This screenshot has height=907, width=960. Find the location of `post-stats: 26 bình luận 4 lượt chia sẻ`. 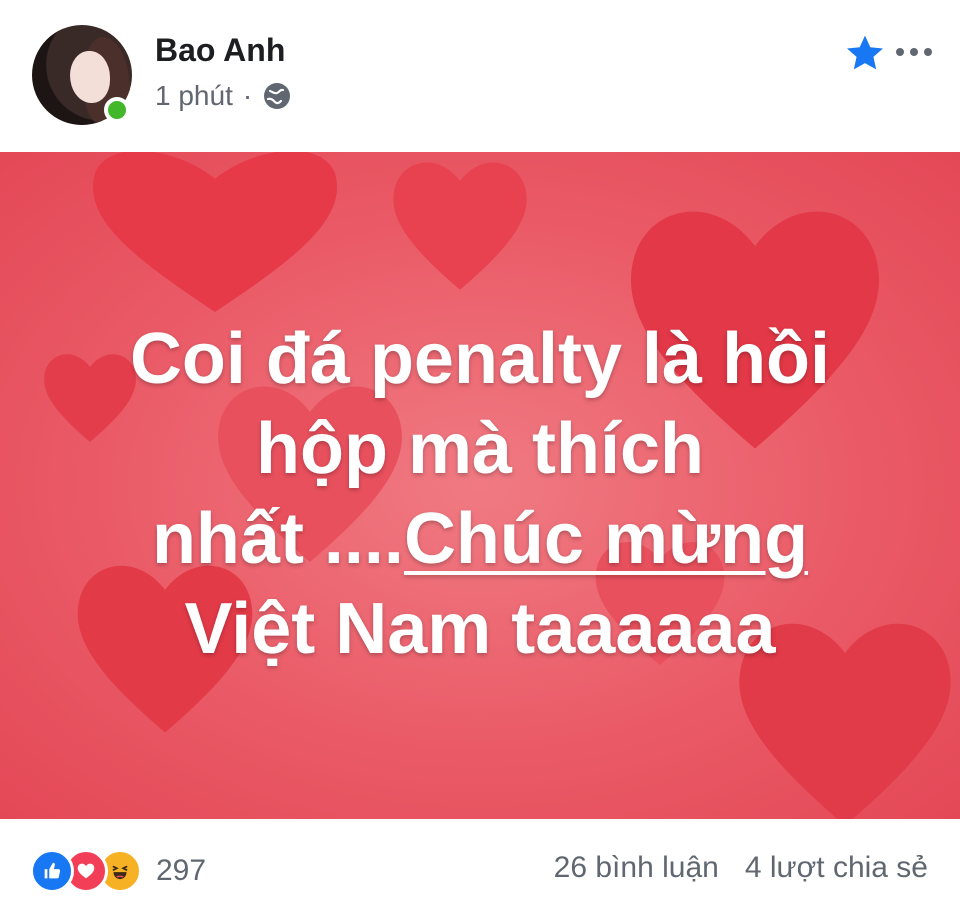

post-stats: 26 bình luận 4 lượt chia sẻ is located at coordinates (741, 868).